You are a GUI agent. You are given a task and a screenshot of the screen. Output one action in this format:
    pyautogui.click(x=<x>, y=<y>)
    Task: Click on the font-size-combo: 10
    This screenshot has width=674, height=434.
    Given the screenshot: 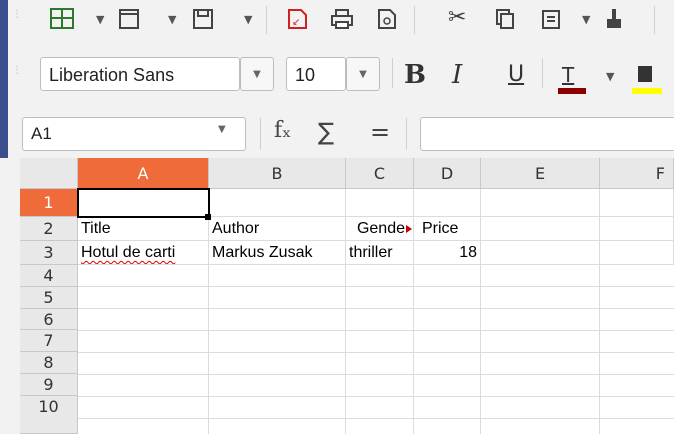 What is the action you would take?
    pyautogui.click(x=316, y=74)
    